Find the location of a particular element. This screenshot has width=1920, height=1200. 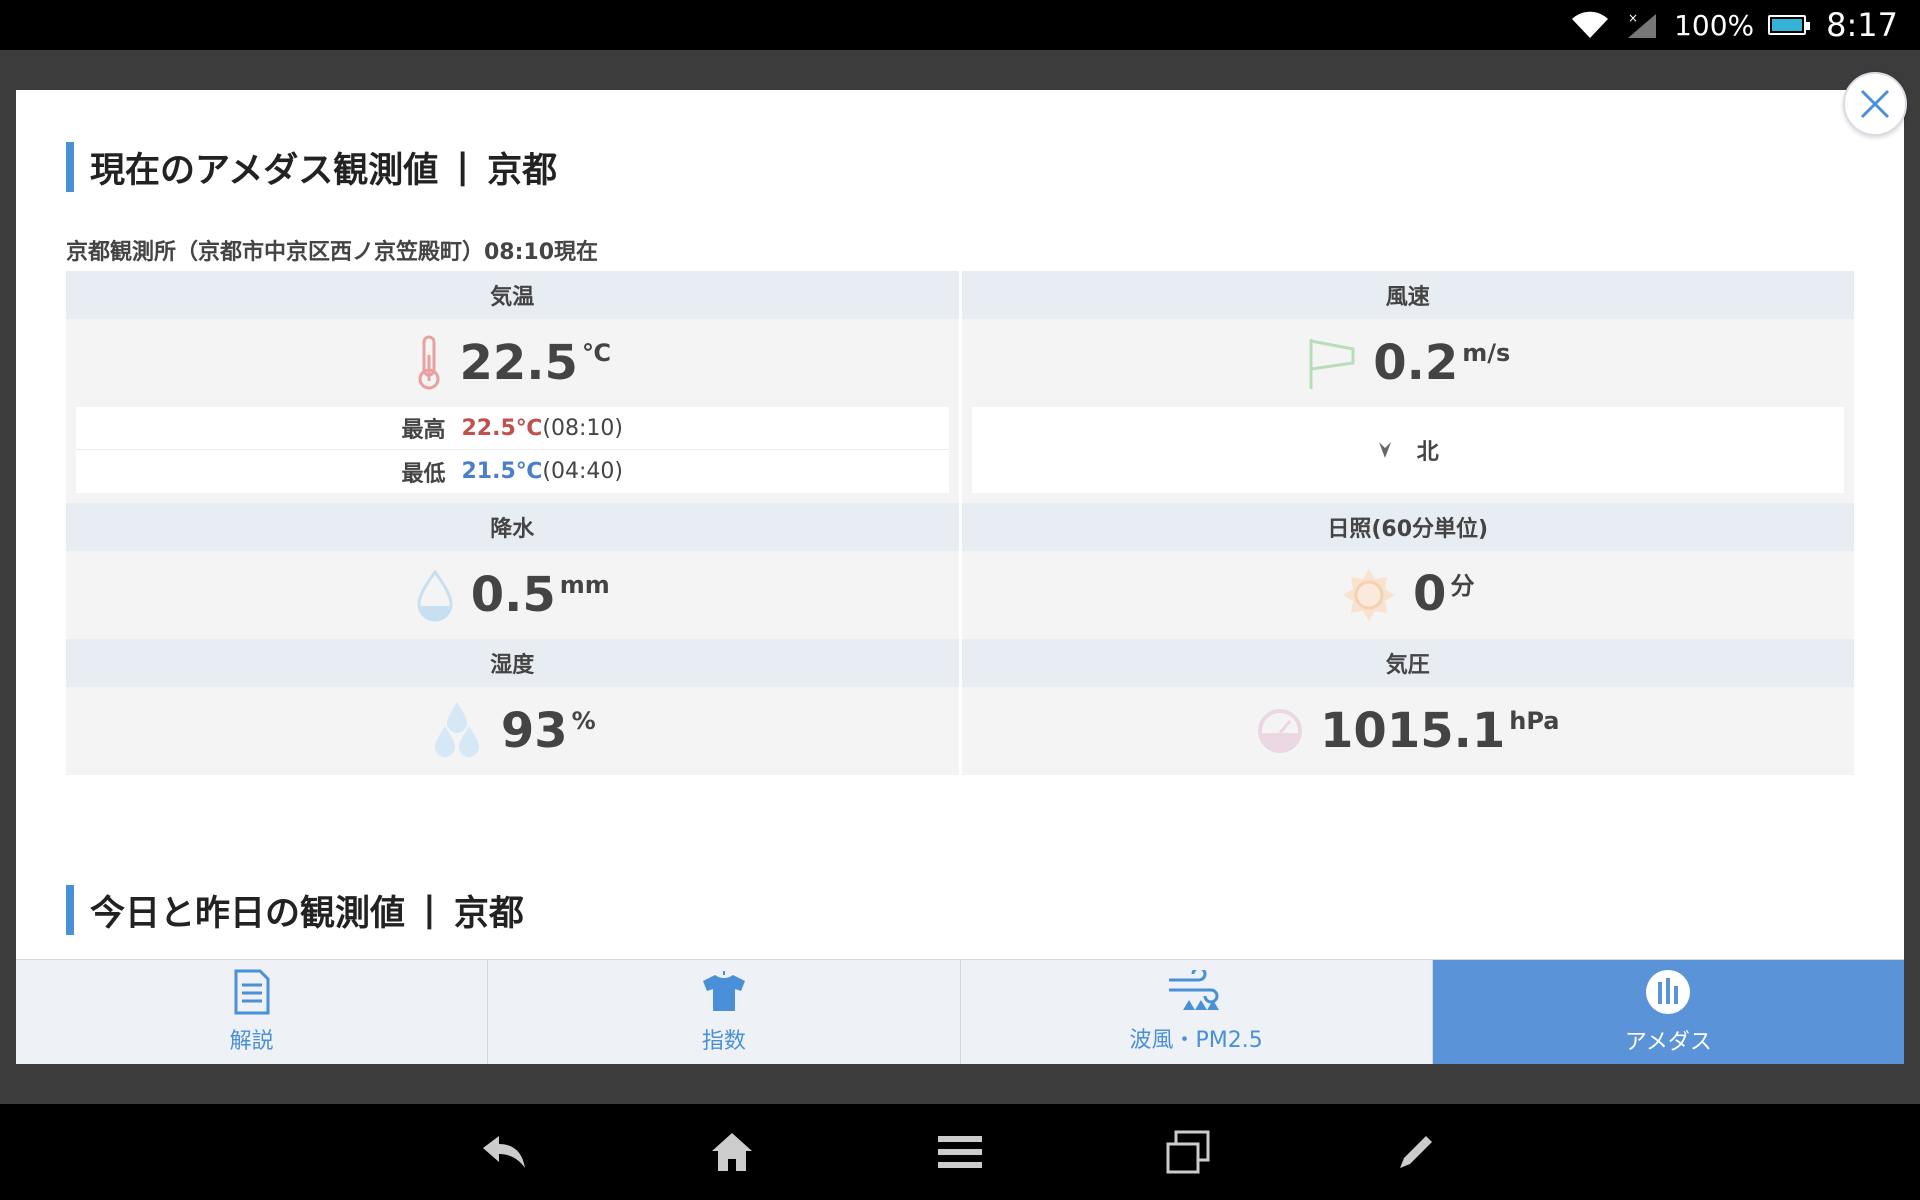

precipitation-value: 0.5 is located at coordinates (513, 595).